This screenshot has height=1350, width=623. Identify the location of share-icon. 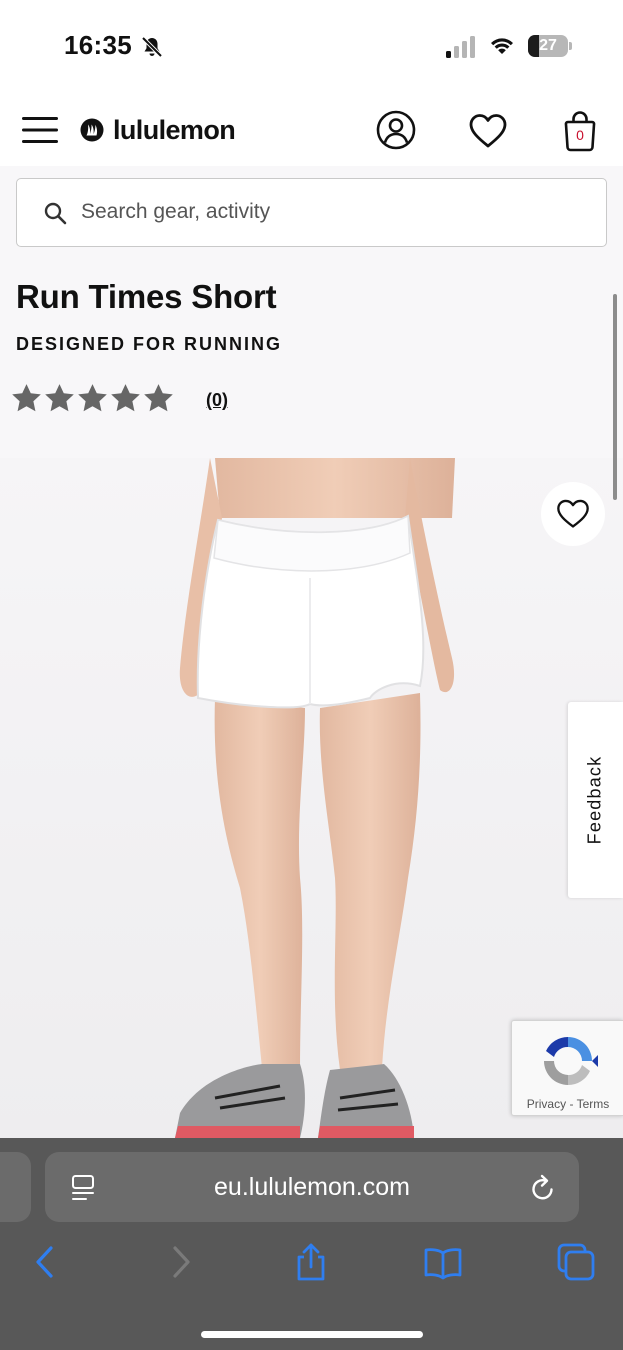
(311, 1262).